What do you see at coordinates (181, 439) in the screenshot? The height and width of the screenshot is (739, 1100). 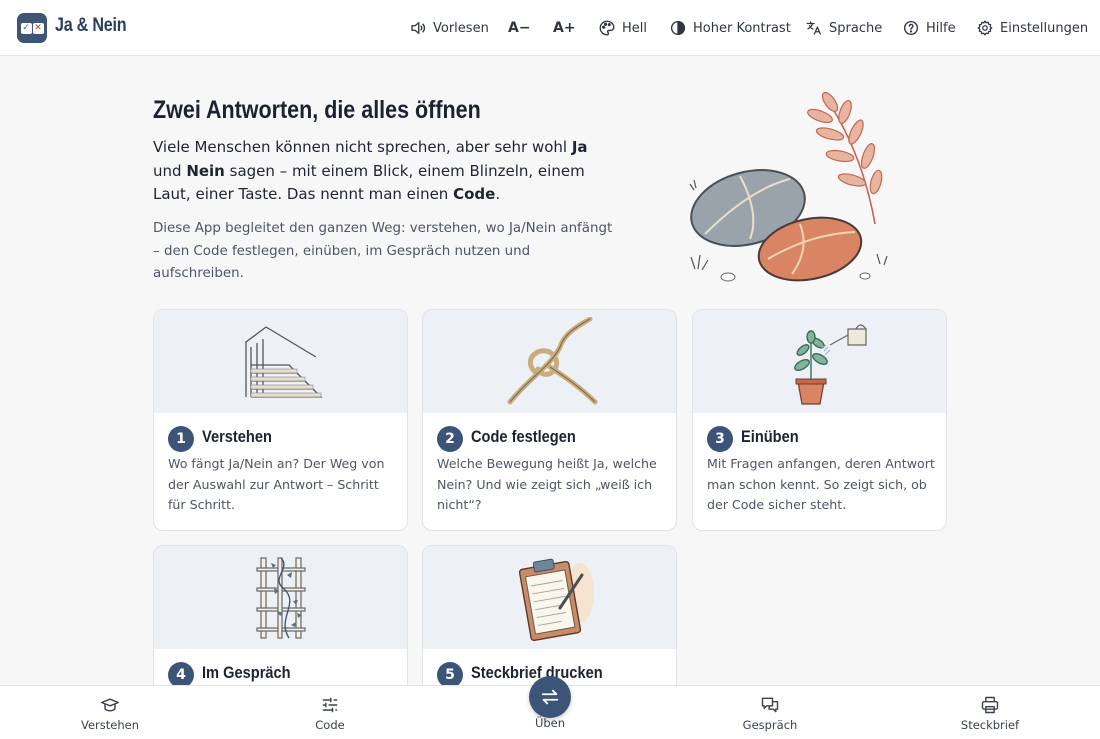 I see `step-number: 1` at bounding box center [181, 439].